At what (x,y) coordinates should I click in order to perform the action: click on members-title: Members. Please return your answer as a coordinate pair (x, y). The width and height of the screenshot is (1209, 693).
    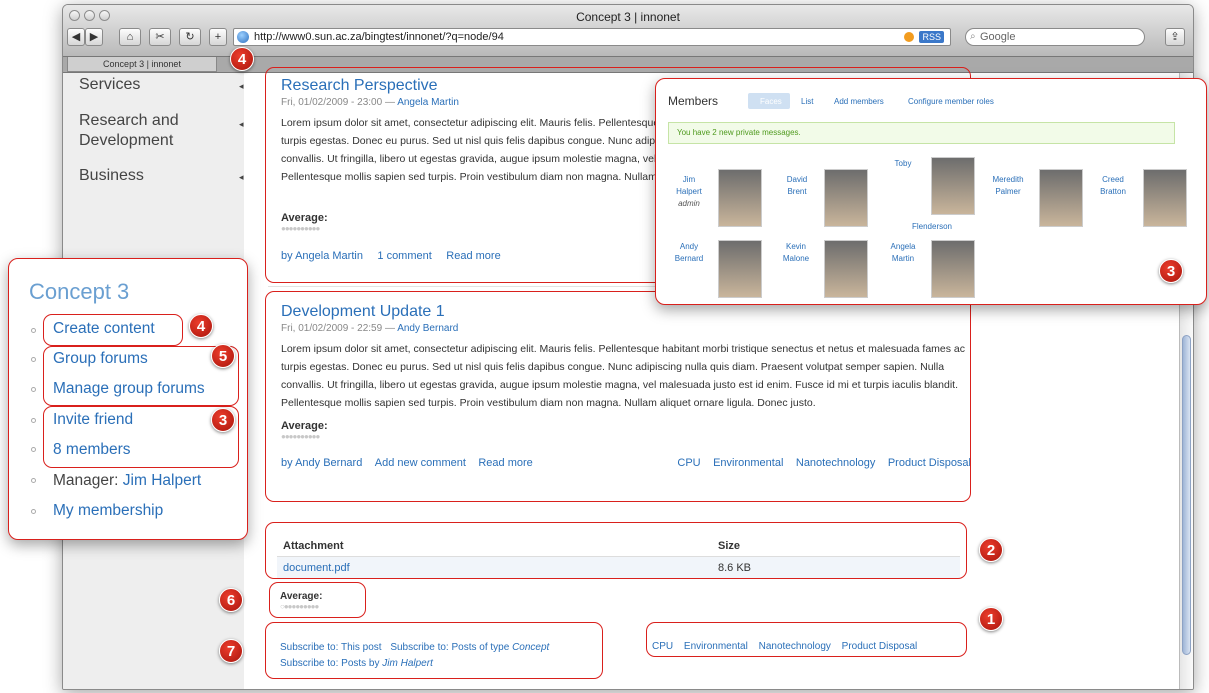
    Looking at the image, I should click on (693, 101).